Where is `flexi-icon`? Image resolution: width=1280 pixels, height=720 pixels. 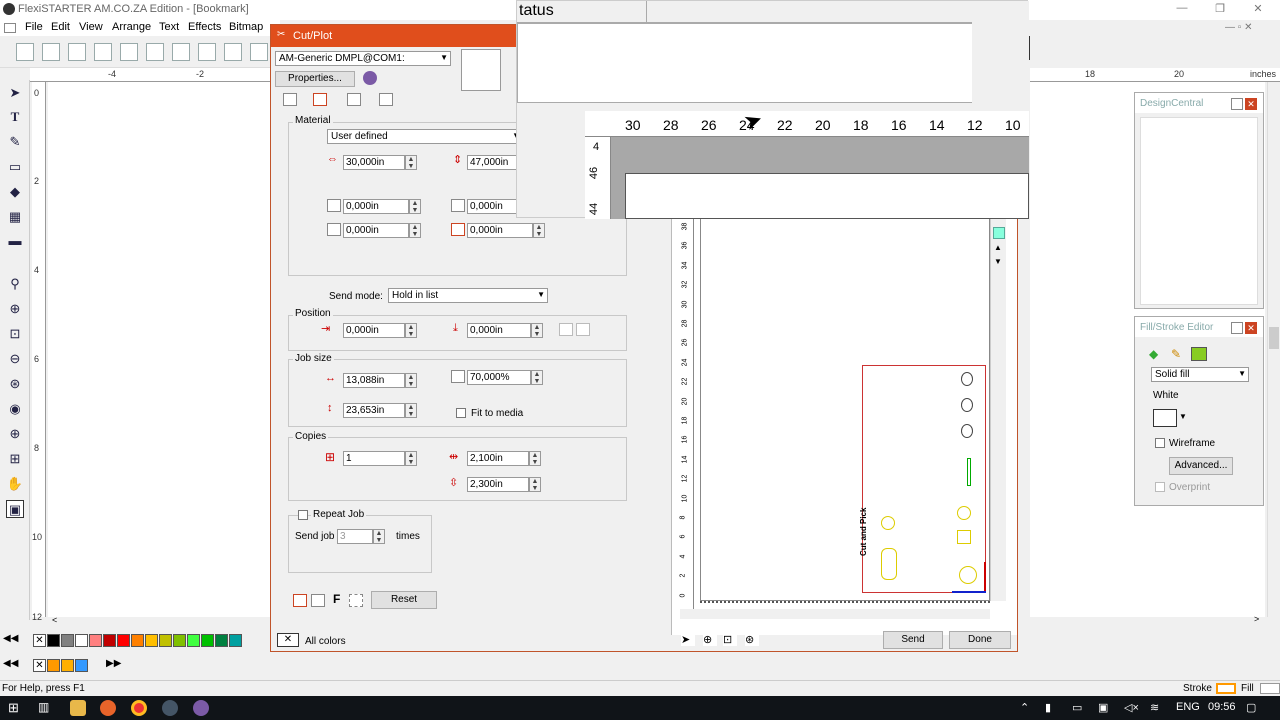
flexi-icon is located at coordinates (170, 708).